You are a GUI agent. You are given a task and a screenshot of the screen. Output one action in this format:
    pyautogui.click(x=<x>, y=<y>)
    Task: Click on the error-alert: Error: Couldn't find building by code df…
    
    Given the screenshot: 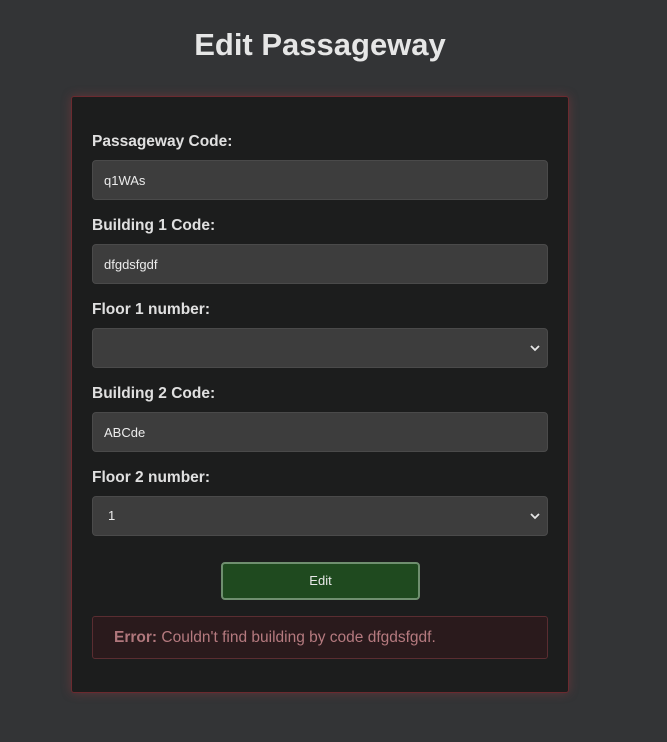 What is the action you would take?
    pyautogui.click(x=320, y=637)
    